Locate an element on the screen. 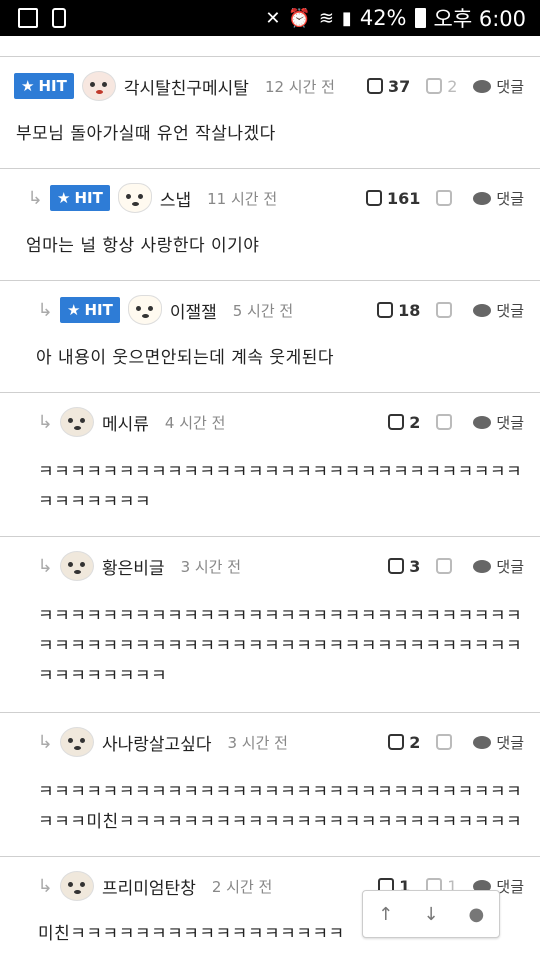 Image resolution: width=540 pixels, height=961 pixels. comment-author: 스냅 is located at coordinates (175, 198).